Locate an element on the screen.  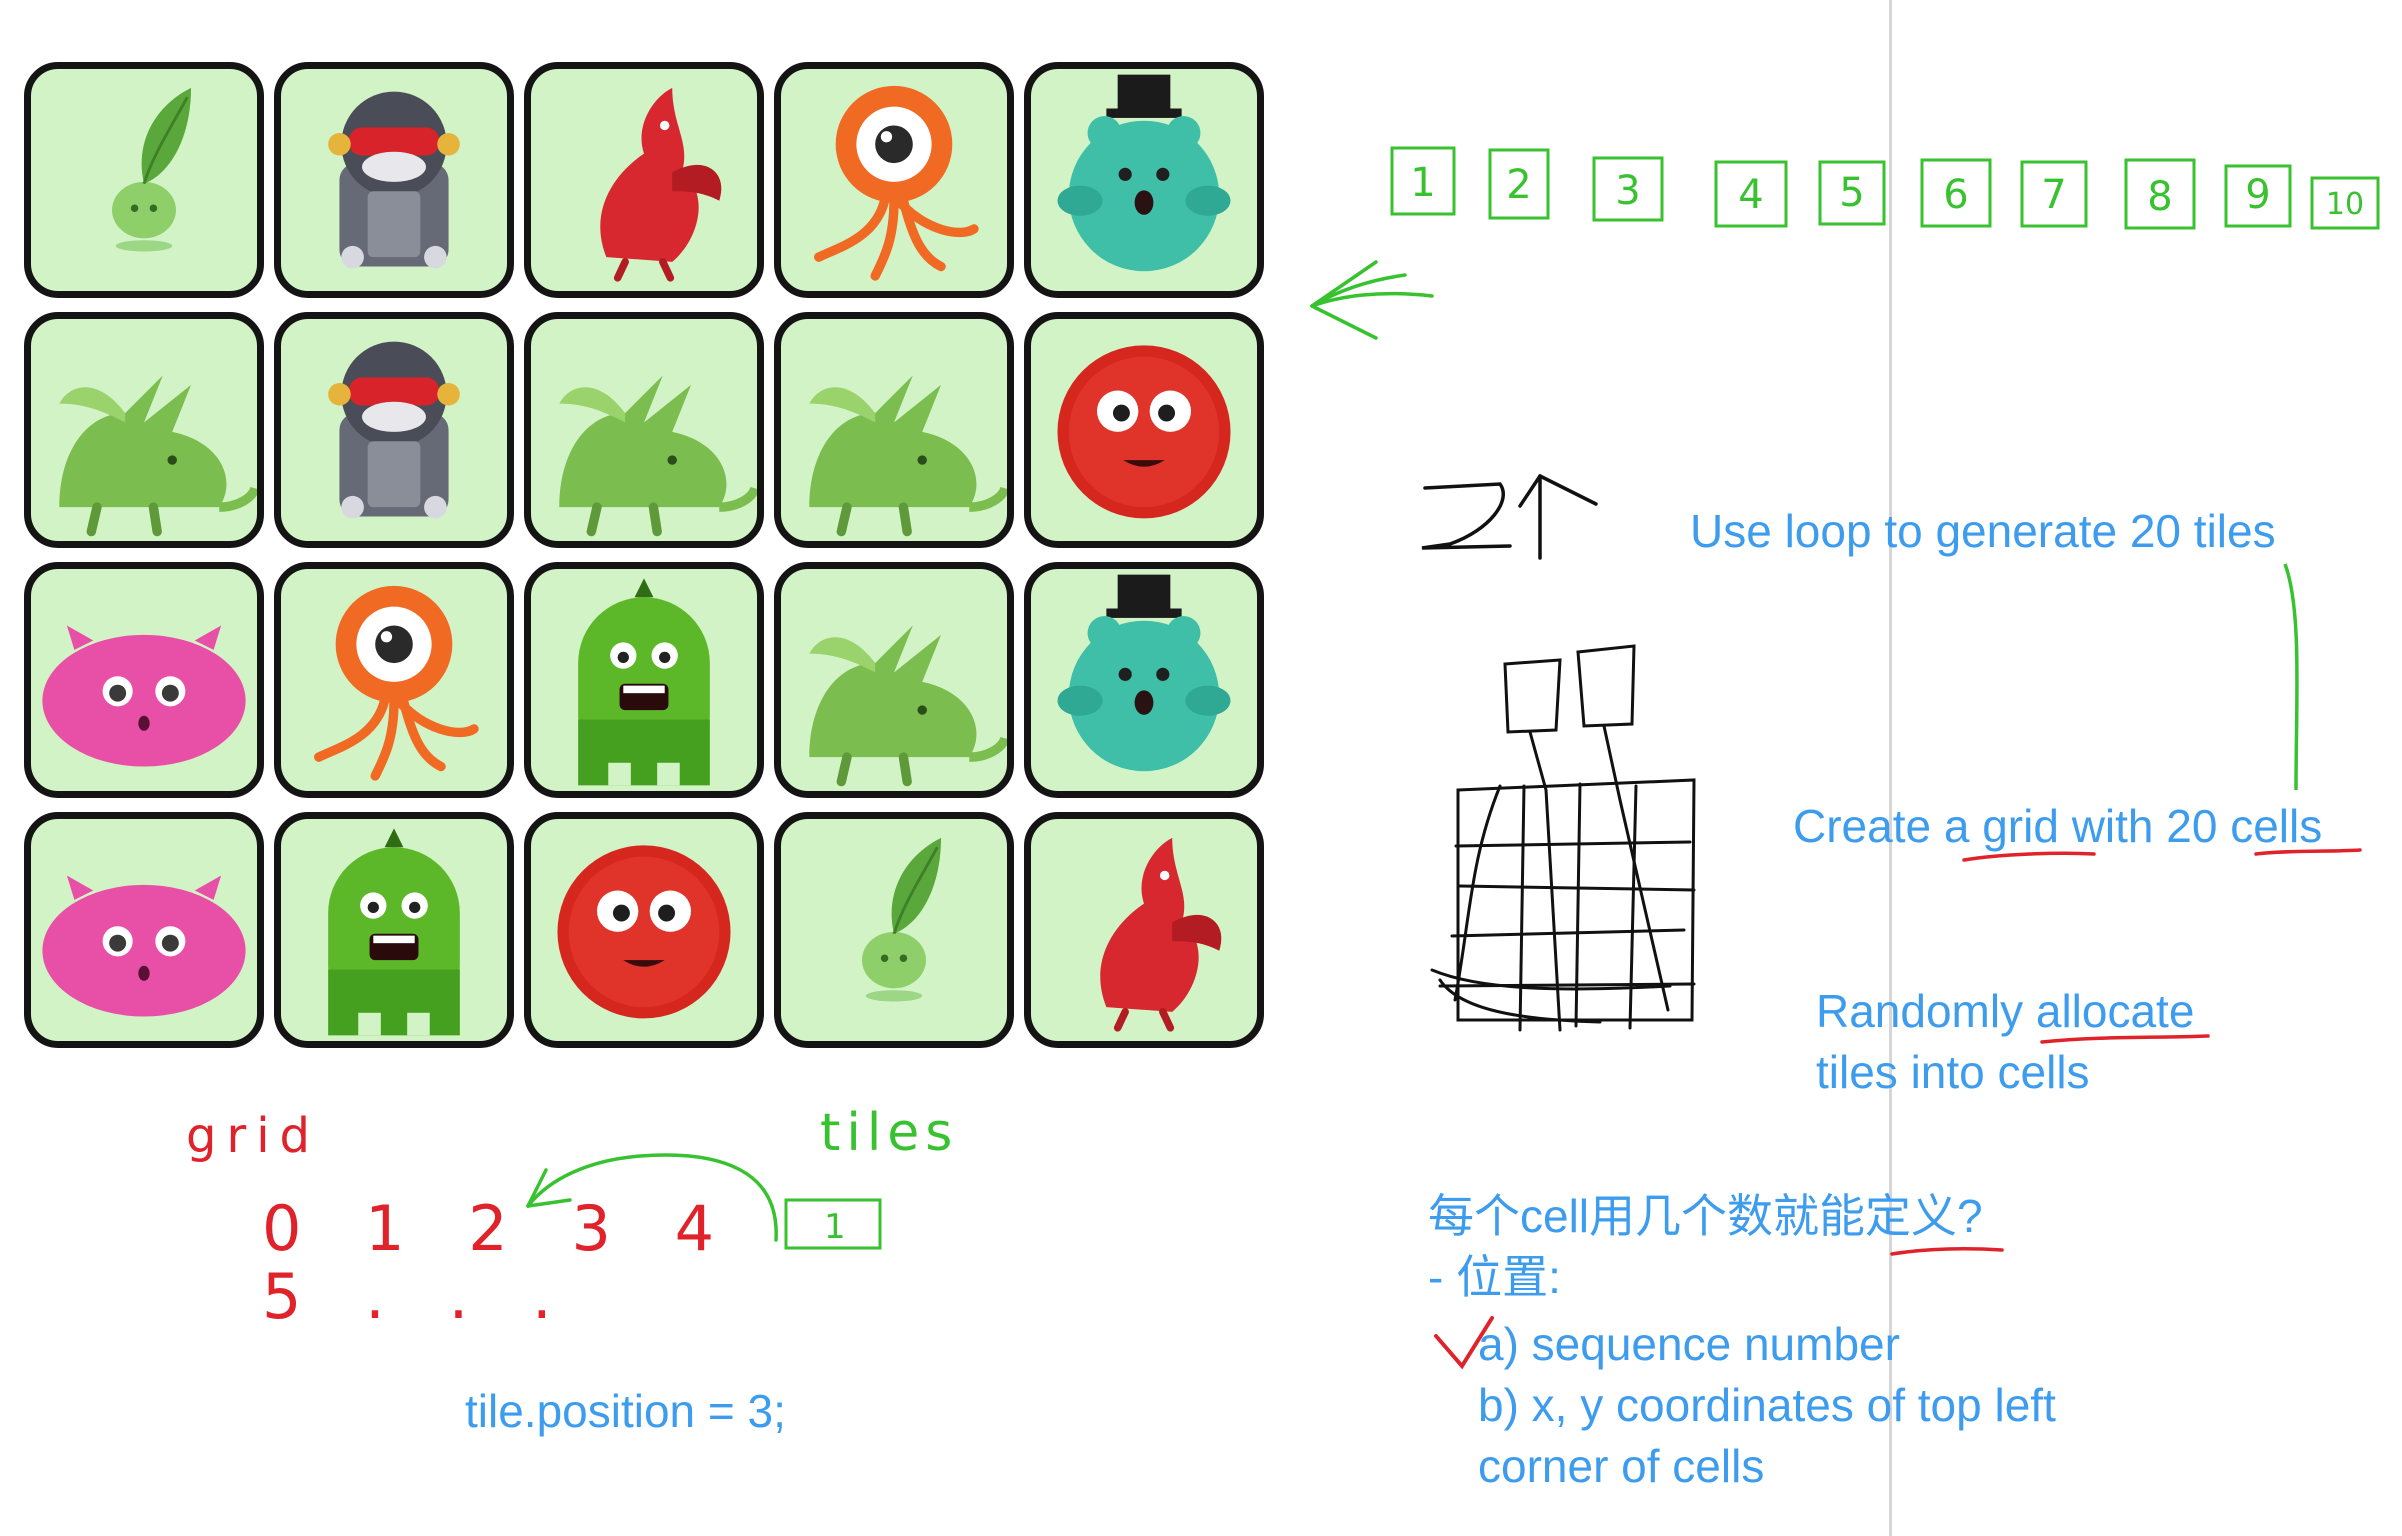
connector-loop-to-grid is located at coordinates (2291, 677).